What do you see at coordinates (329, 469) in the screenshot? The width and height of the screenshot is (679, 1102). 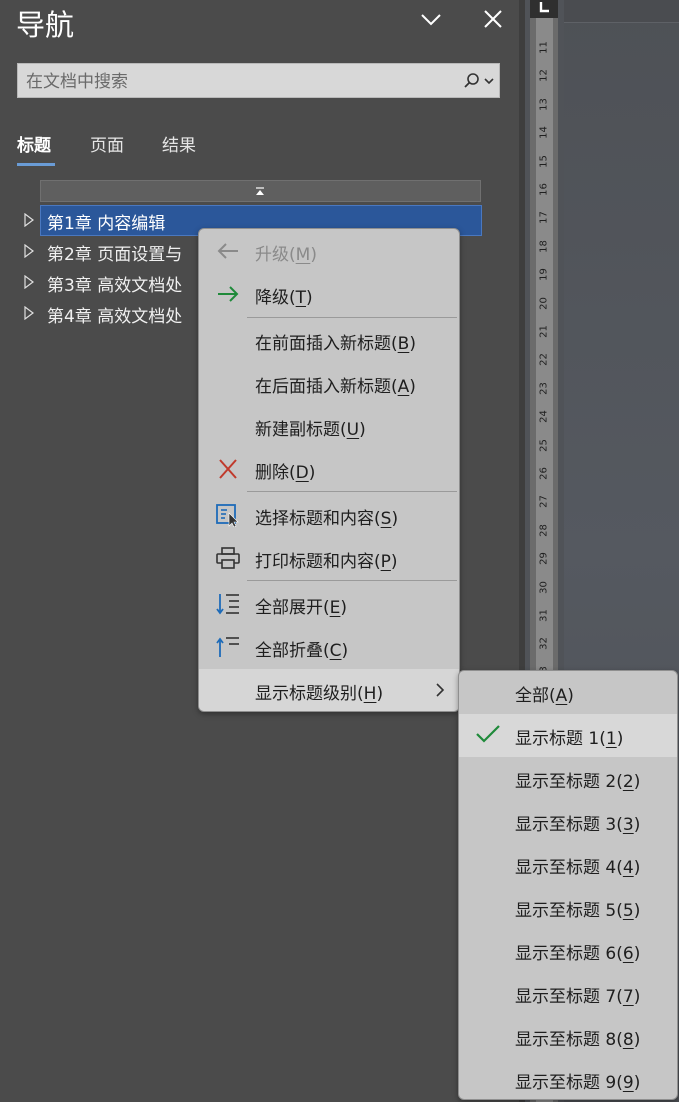 I see `menu-item-delete: 删除(D)` at bounding box center [329, 469].